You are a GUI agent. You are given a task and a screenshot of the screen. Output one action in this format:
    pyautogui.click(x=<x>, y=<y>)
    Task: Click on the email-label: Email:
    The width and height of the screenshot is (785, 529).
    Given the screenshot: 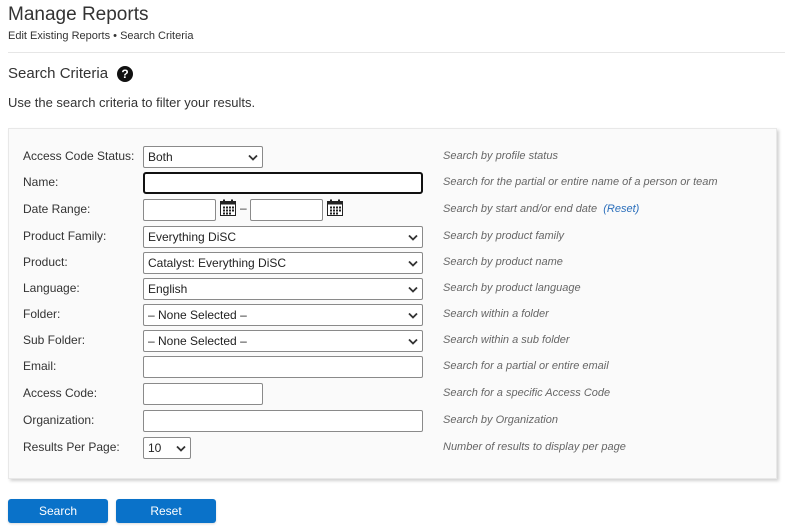 What is the action you would take?
    pyautogui.click(x=40, y=366)
    